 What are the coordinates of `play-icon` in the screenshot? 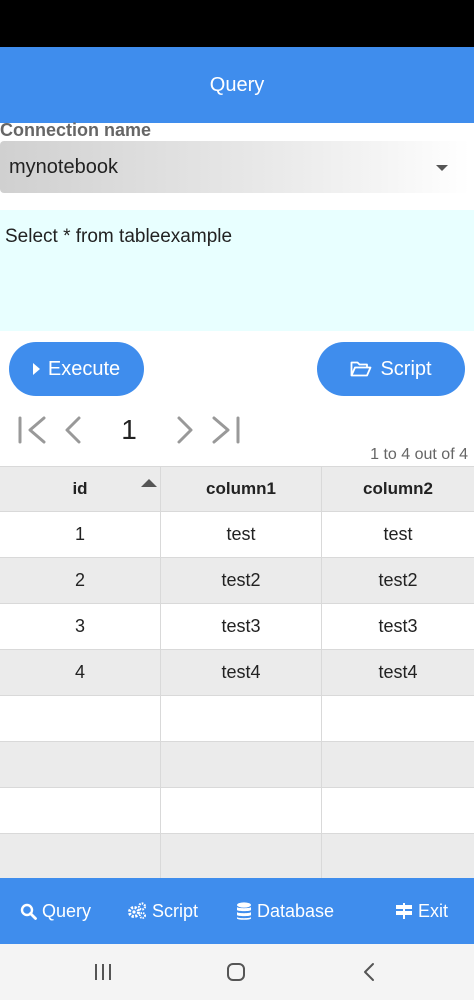 It's located at (36, 369).